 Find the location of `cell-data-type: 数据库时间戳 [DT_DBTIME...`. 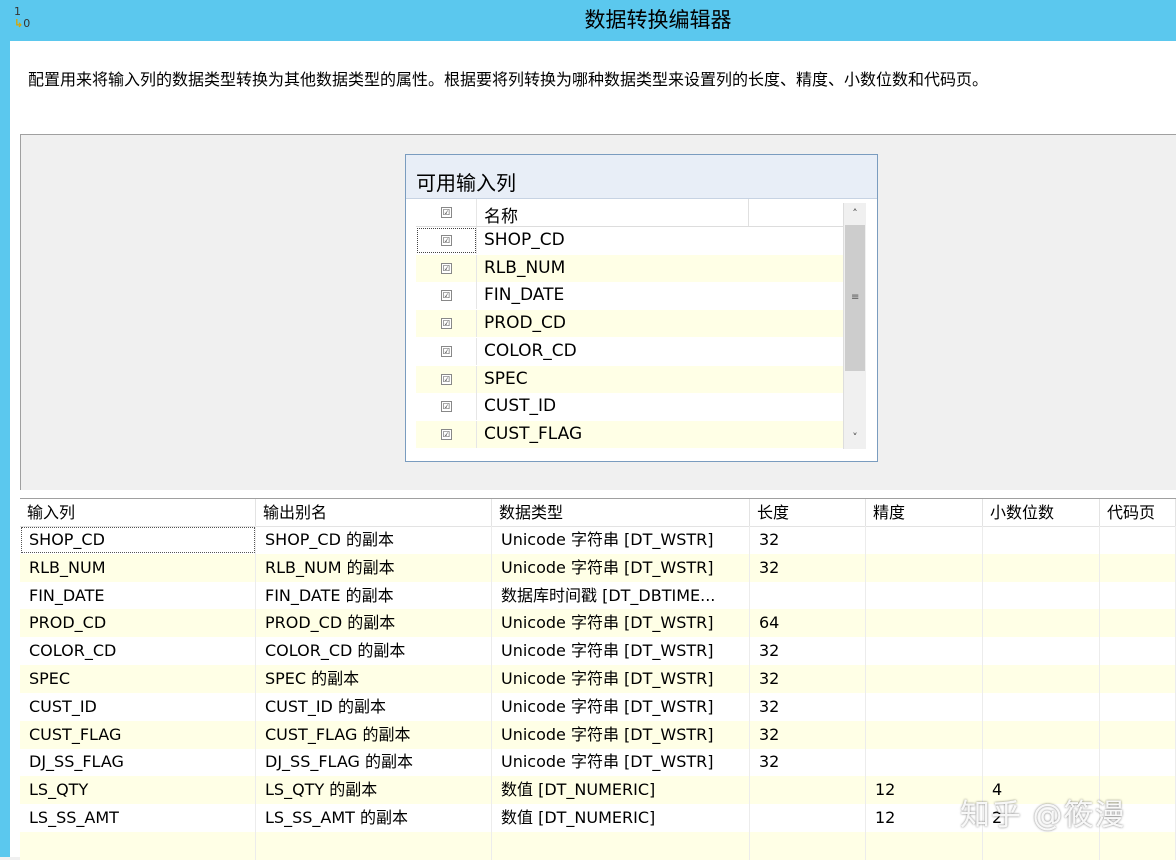

cell-data-type: 数据库时间戳 [DT_DBTIME... is located at coordinates (621, 595).